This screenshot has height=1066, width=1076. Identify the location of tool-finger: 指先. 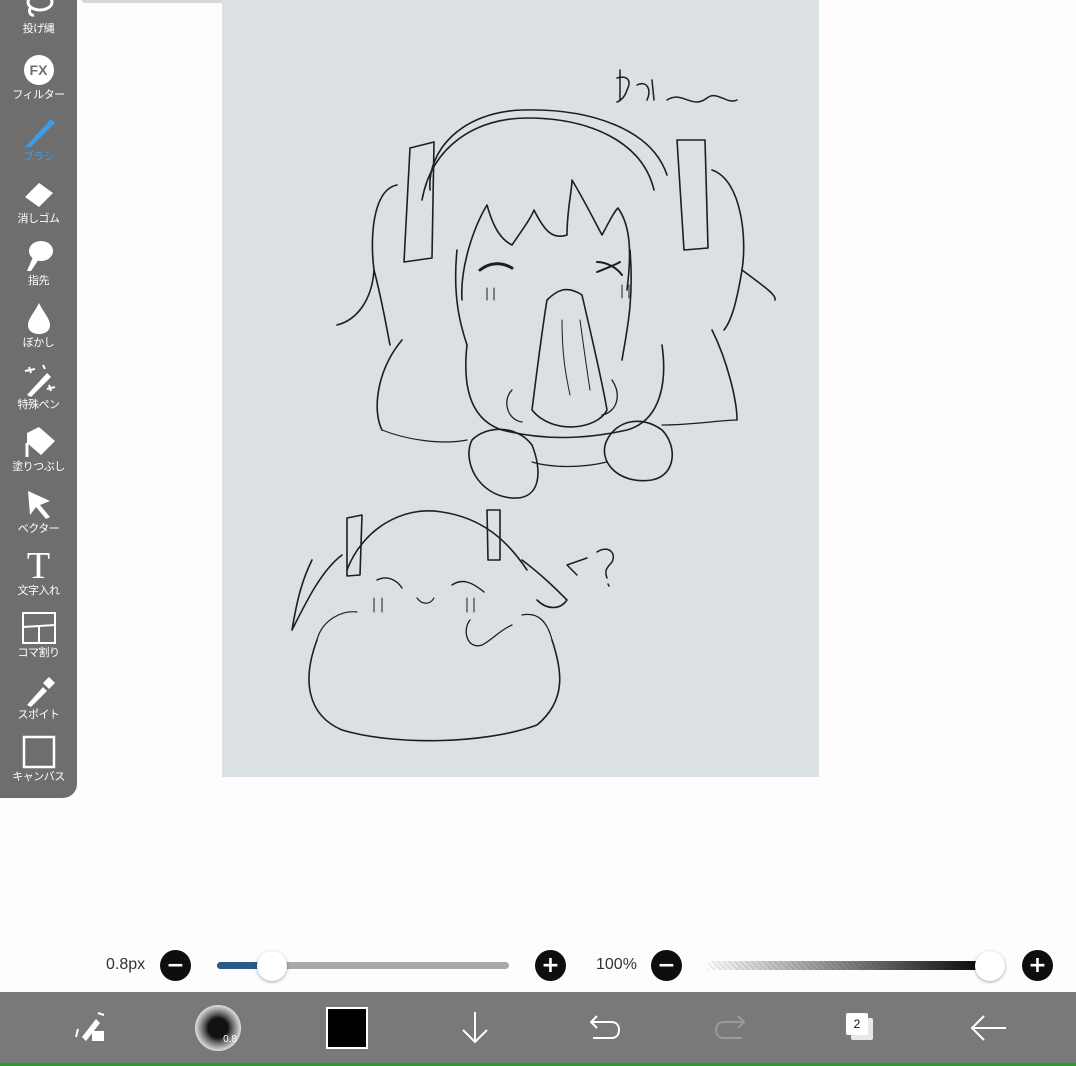
(38, 269).